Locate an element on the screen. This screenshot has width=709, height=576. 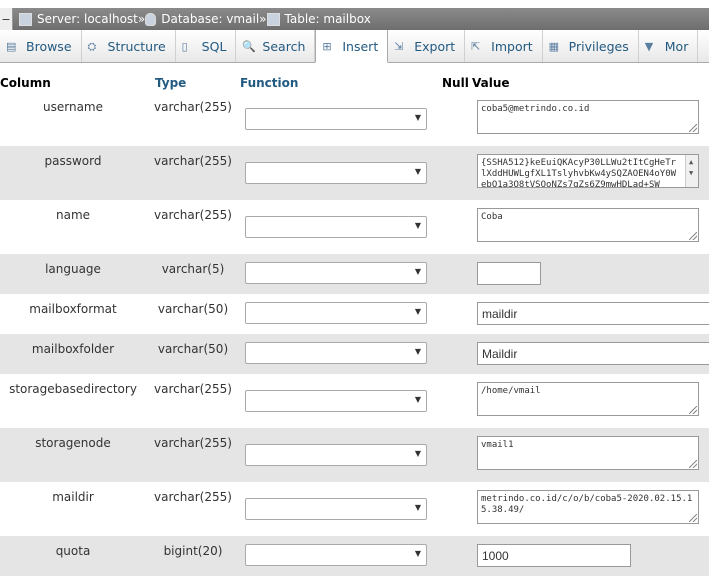
value-textarea: Coba is located at coordinates (588, 225).